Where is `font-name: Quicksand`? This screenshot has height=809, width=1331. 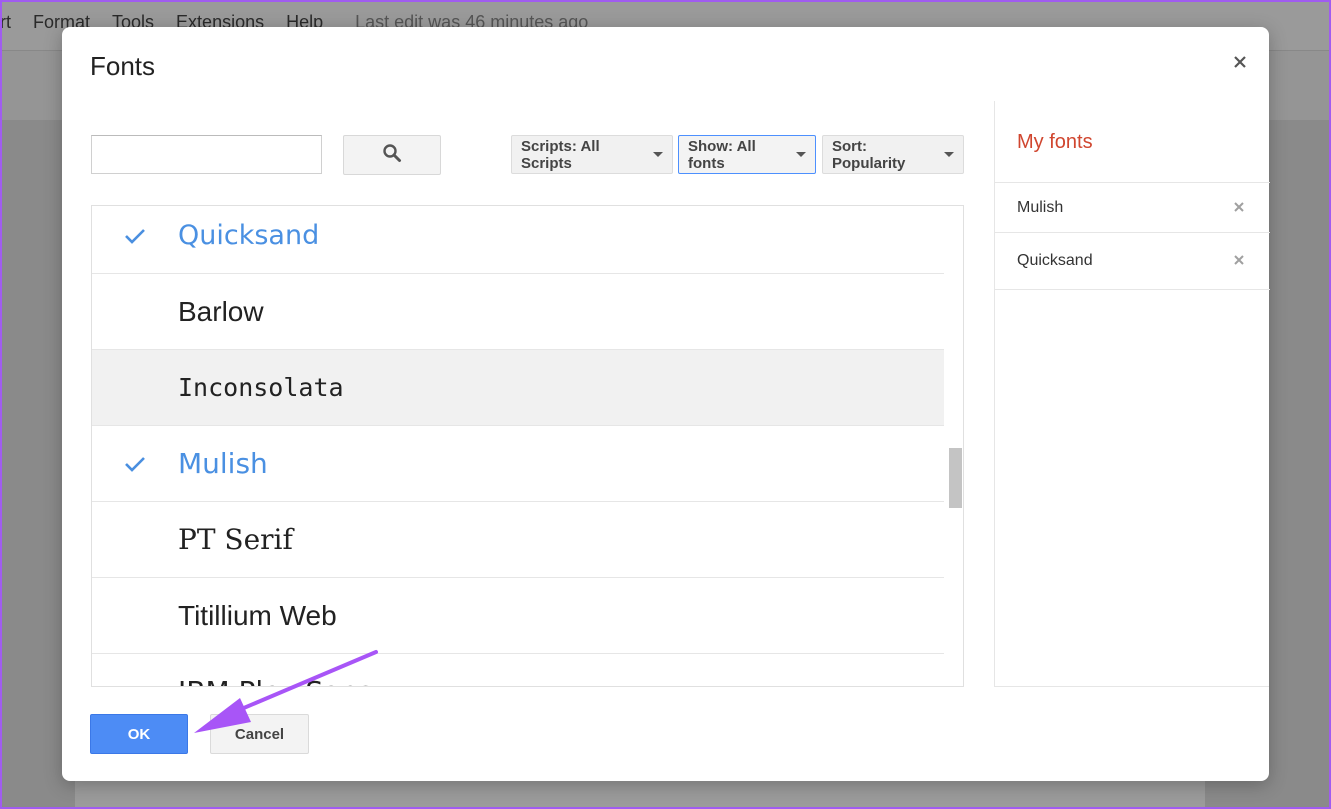
font-name: Quicksand is located at coordinates (249, 235).